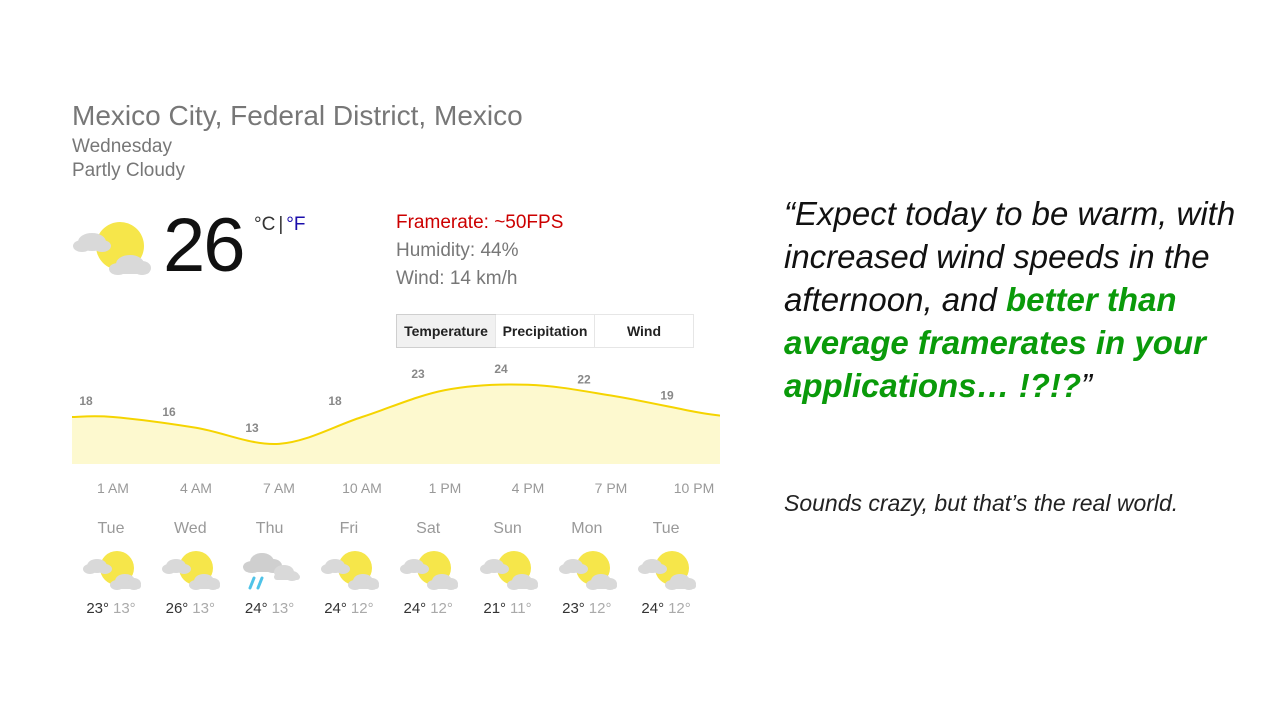 Image resolution: width=1280 pixels, height=720 pixels. Describe the element at coordinates (694, 488) in the screenshot. I see `hour-label: 10 PM` at that location.